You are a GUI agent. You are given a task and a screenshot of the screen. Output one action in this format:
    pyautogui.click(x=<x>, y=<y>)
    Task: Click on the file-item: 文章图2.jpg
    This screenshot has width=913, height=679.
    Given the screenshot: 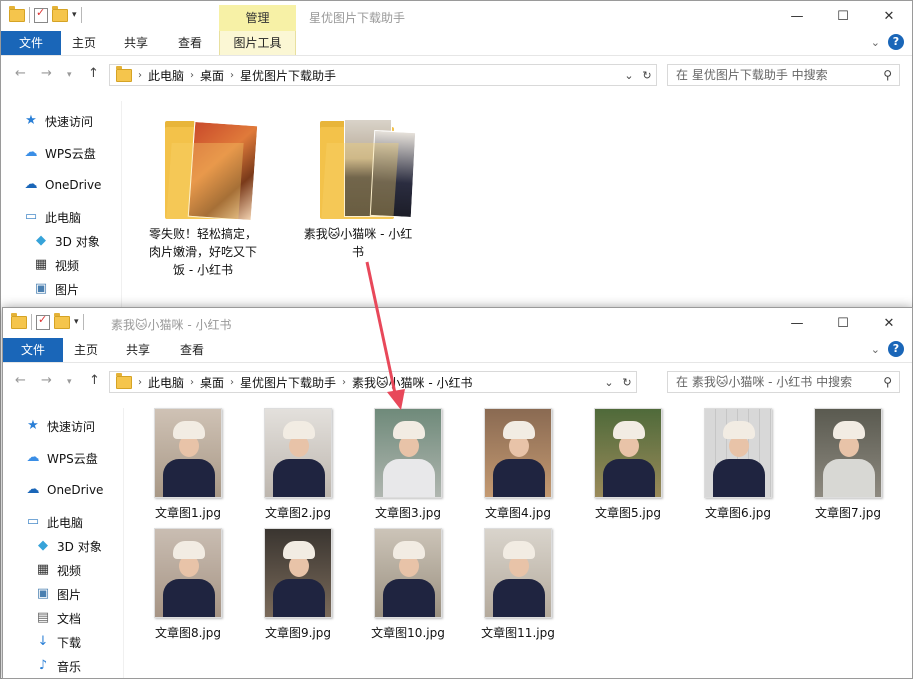 What is the action you would take?
    pyautogui.click(x=298, y=464)
    